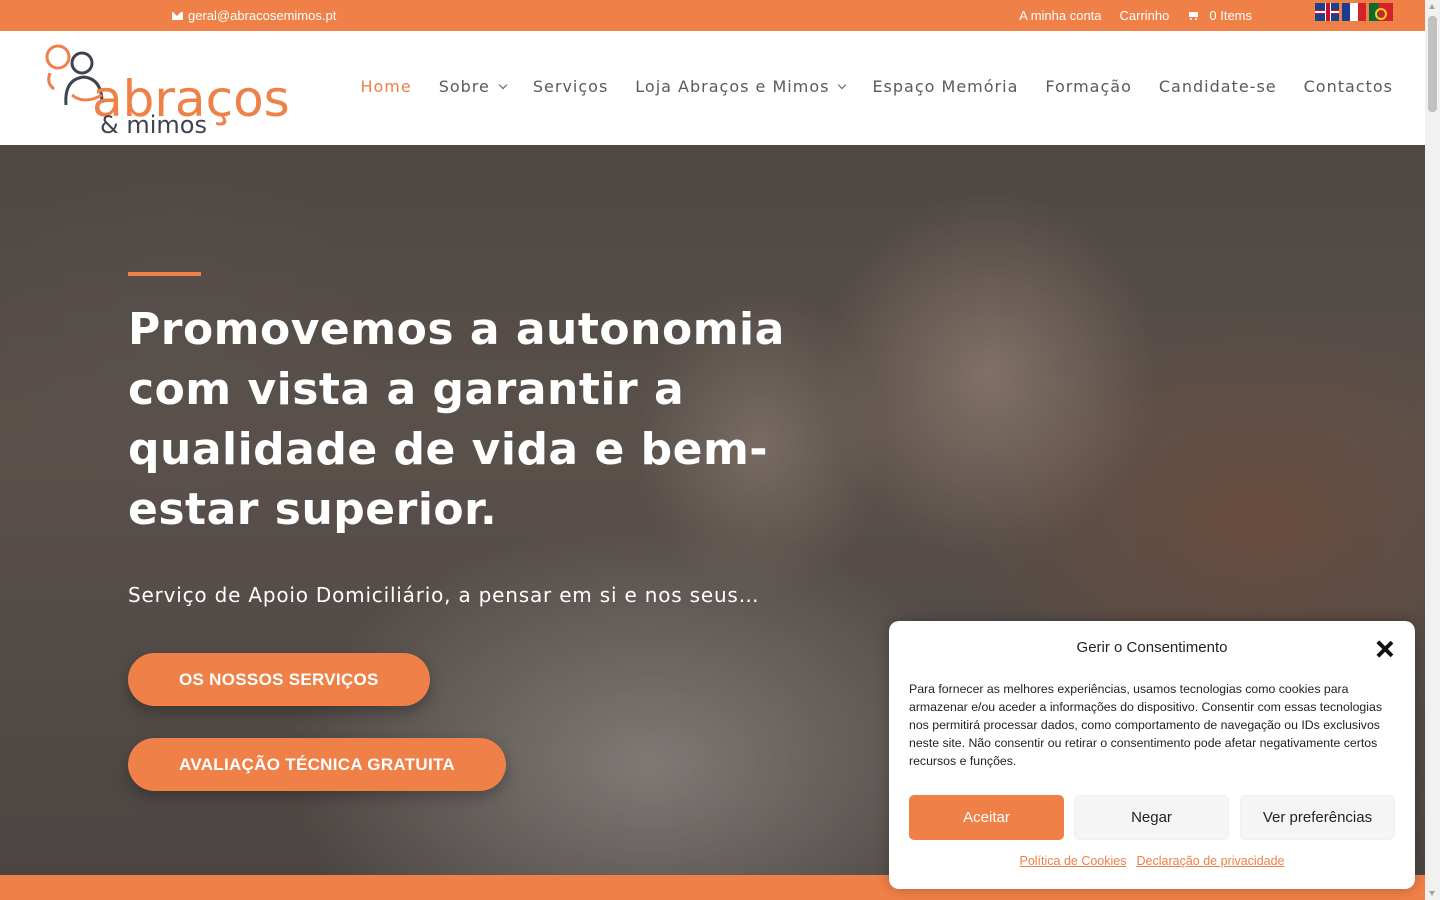 This screenshot has width=1440, height=900. What do you see at coordinates (1432, 6) in the screenshot?
I see `scroll-up-arrow-icon` at bounding box center [1432, 6].